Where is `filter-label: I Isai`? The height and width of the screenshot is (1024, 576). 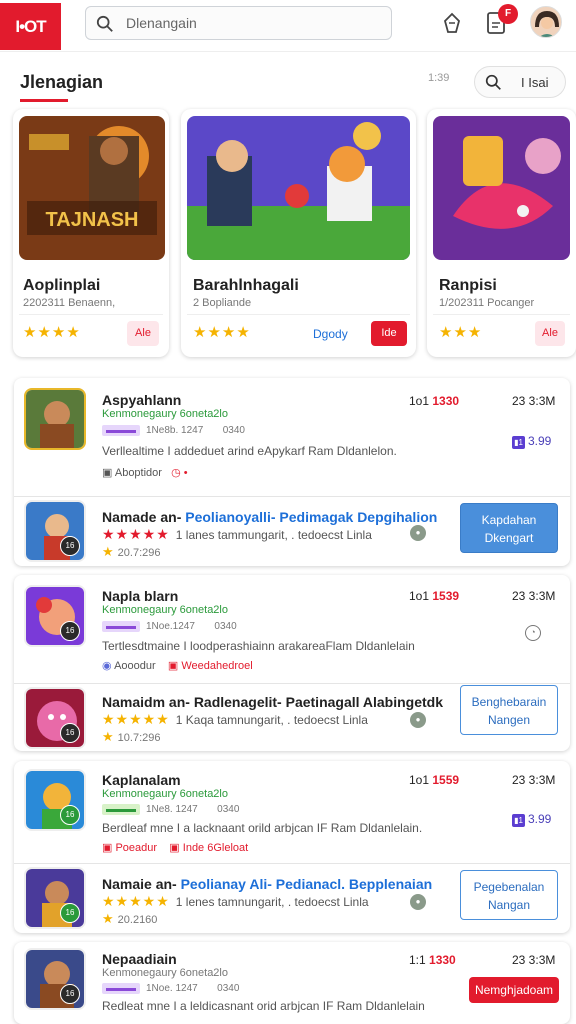 filter-label: I Isai is located at coordinates (535, 82).